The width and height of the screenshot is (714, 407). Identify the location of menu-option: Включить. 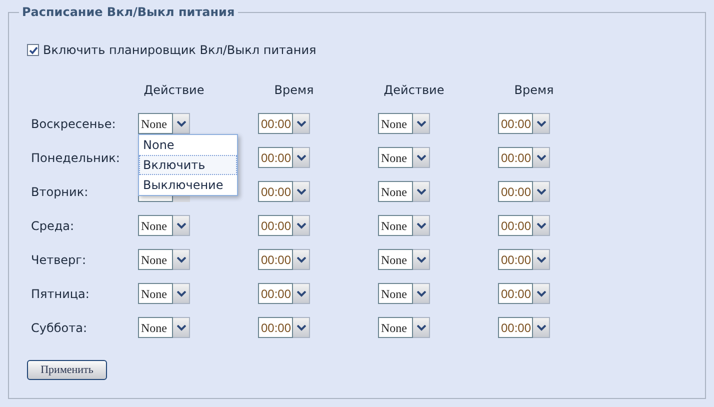
(188, 165).